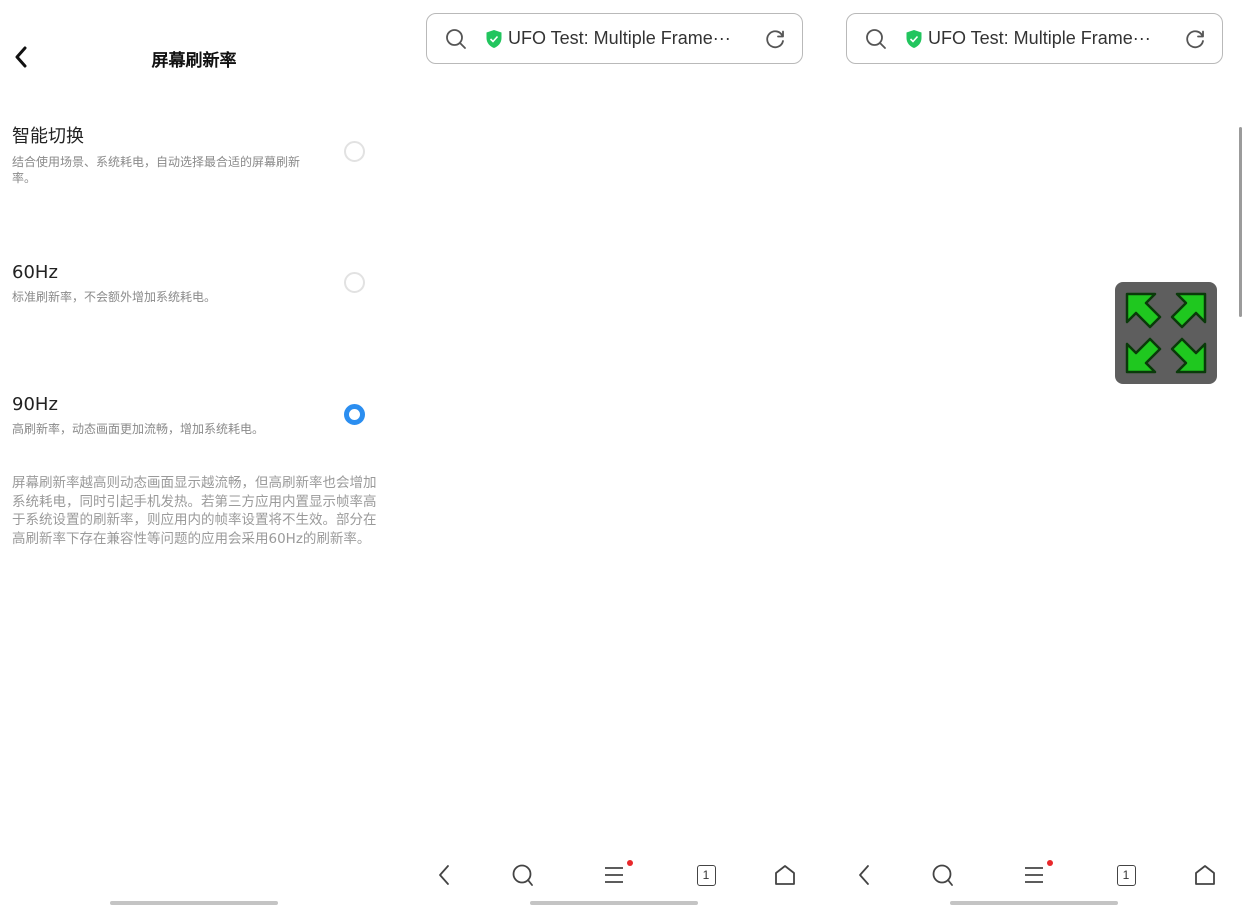  What do you see at coordinates (35, 272) in the screenshot?
I see `option-title: 60Hz` at bounding box center [35, 272].